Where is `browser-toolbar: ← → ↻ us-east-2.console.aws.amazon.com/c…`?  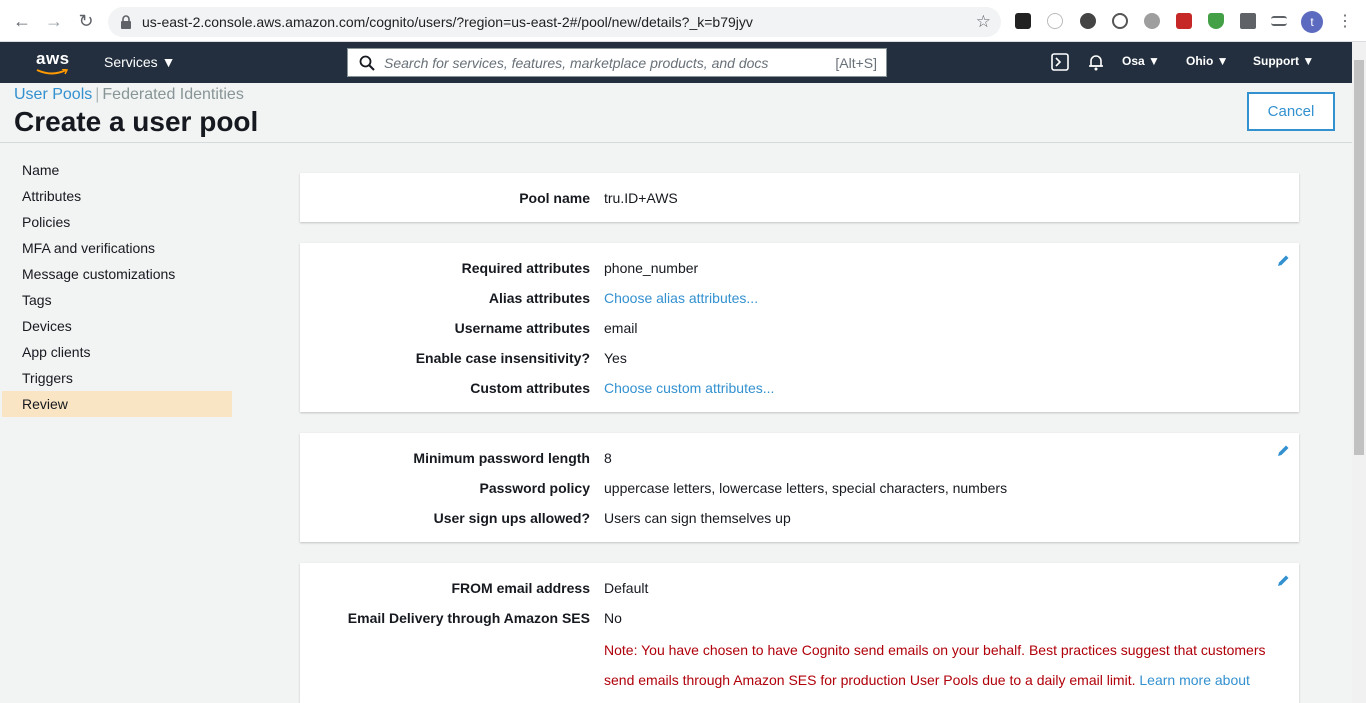 browser-toolbar: ← → ↻ us-east-2.console.aws.amazon.com/c… is located at coordinates (683, 21).